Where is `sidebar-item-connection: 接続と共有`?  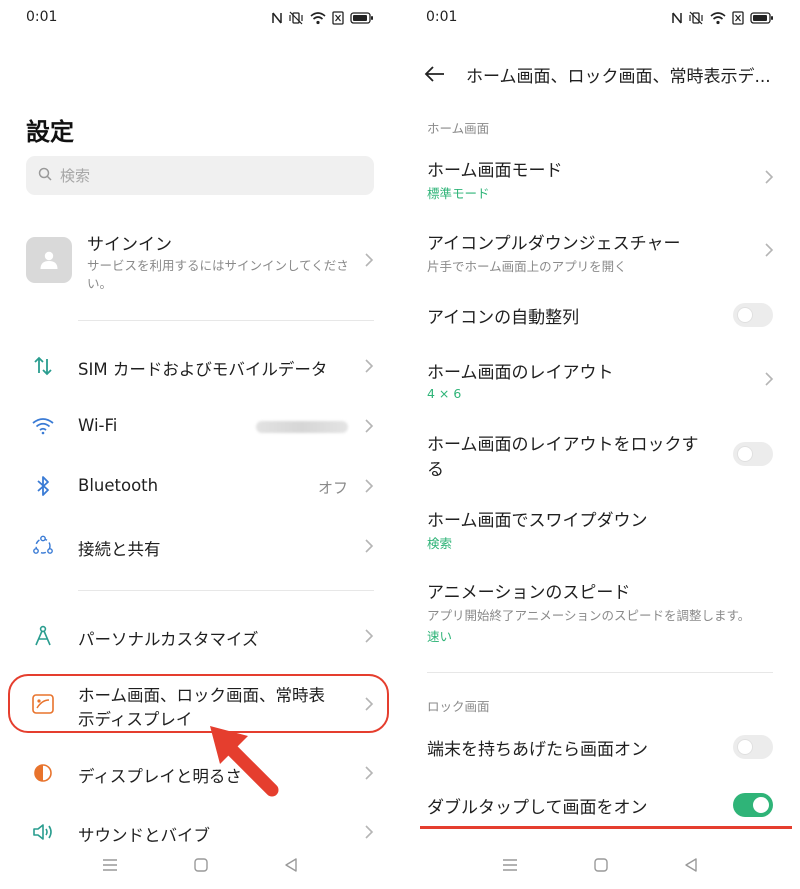
sidebar-item-connection: 接続と共有 is located at coordinates (200, 546).